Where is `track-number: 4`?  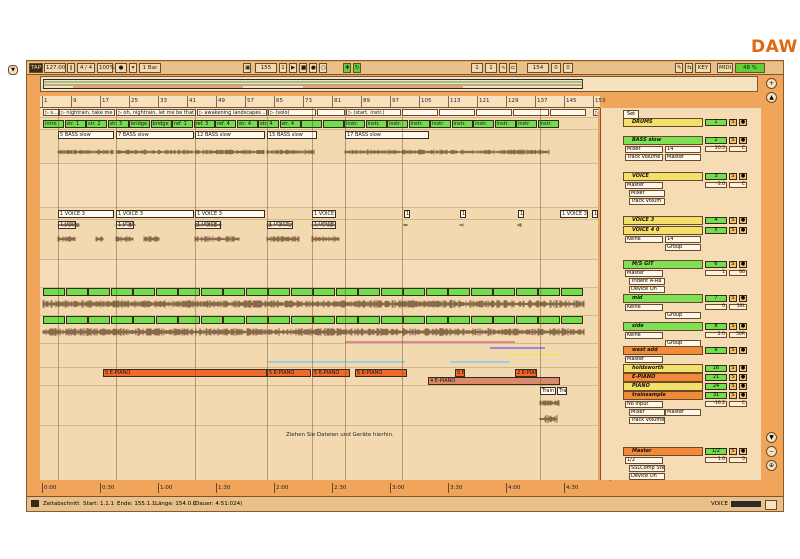 track-number: 4 is located at coordinates (716, 220).